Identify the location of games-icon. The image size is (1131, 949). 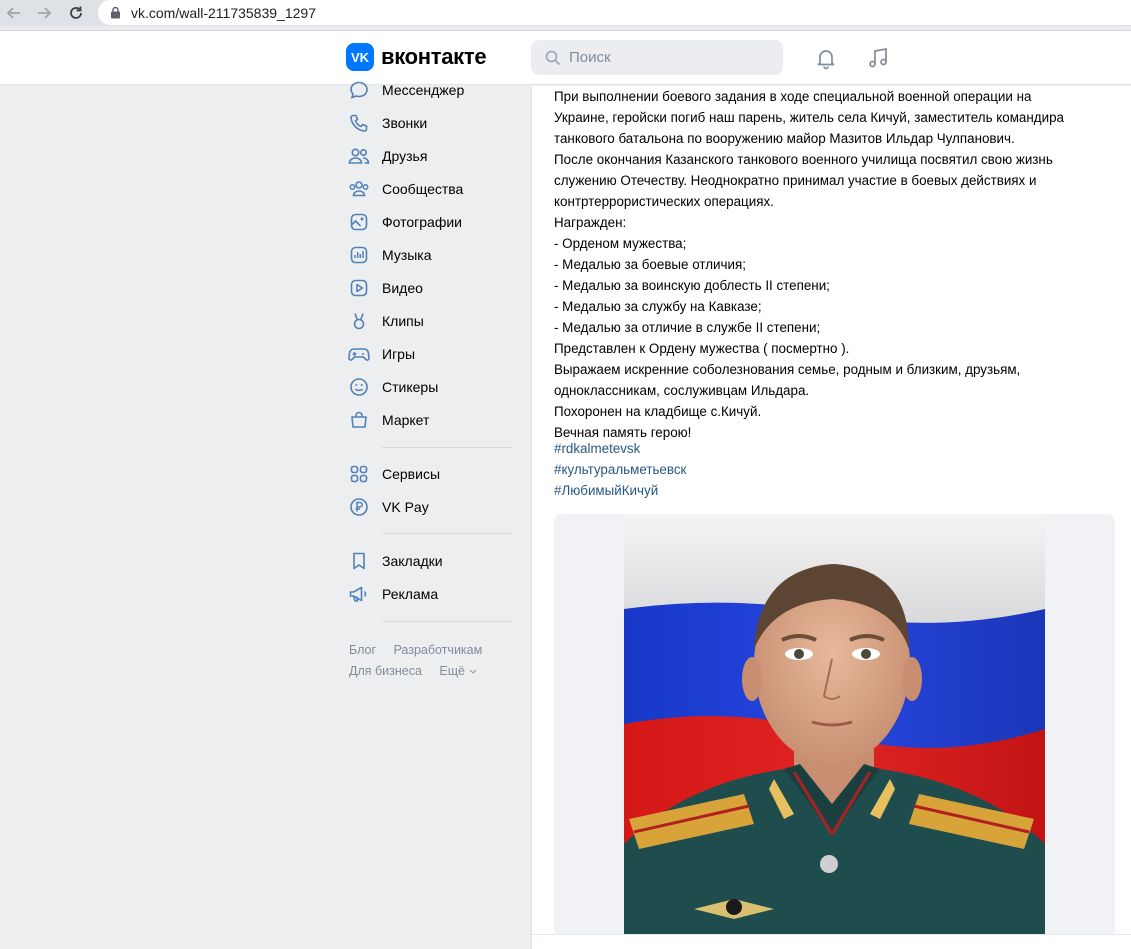
(359, 354).